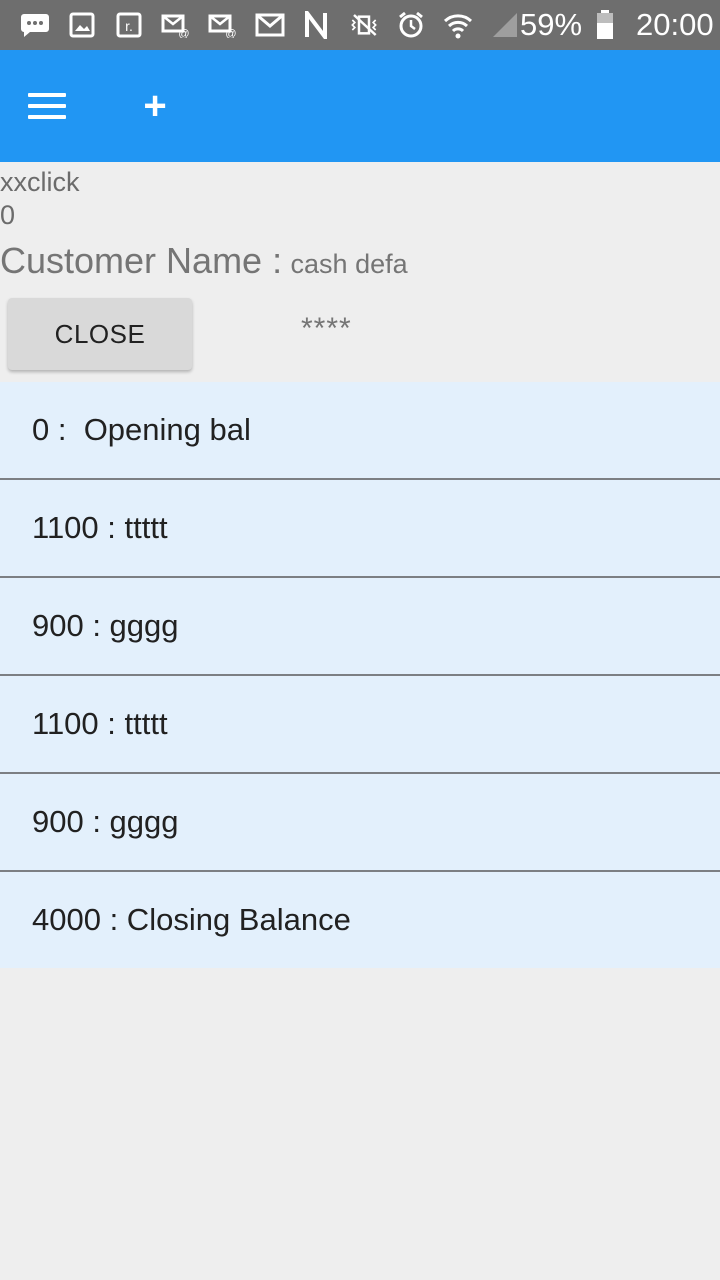  I want to click on list-item: 0 : Opening bal, so click(360, 431).